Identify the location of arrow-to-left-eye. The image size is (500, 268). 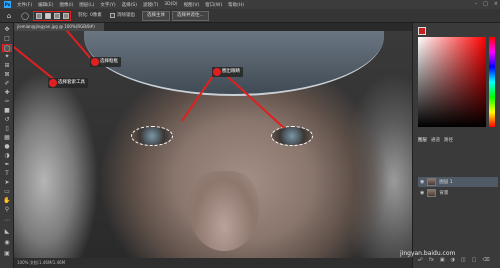
(198, 97).